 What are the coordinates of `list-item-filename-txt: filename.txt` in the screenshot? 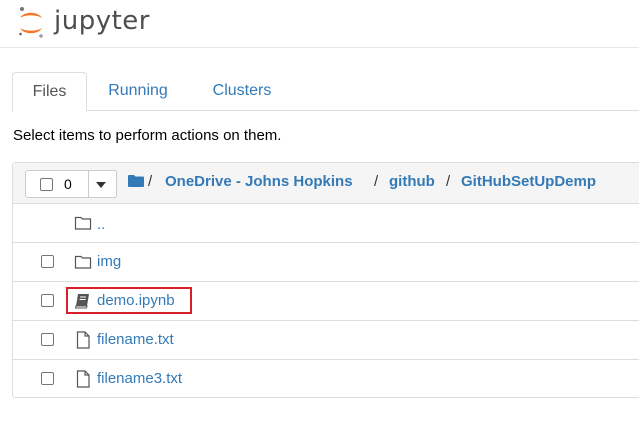 It's located at (326, 340).